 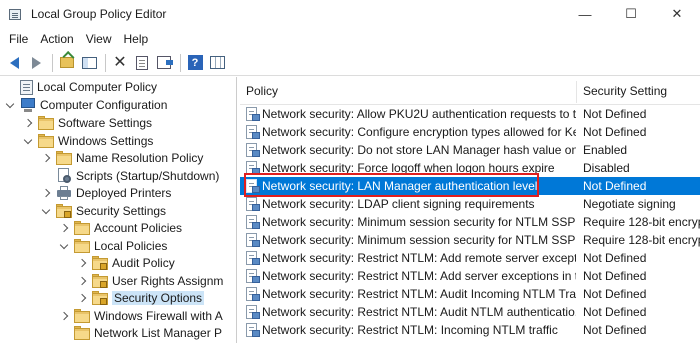 I want to click on menu-help: Help, so click(x=136, y=39).